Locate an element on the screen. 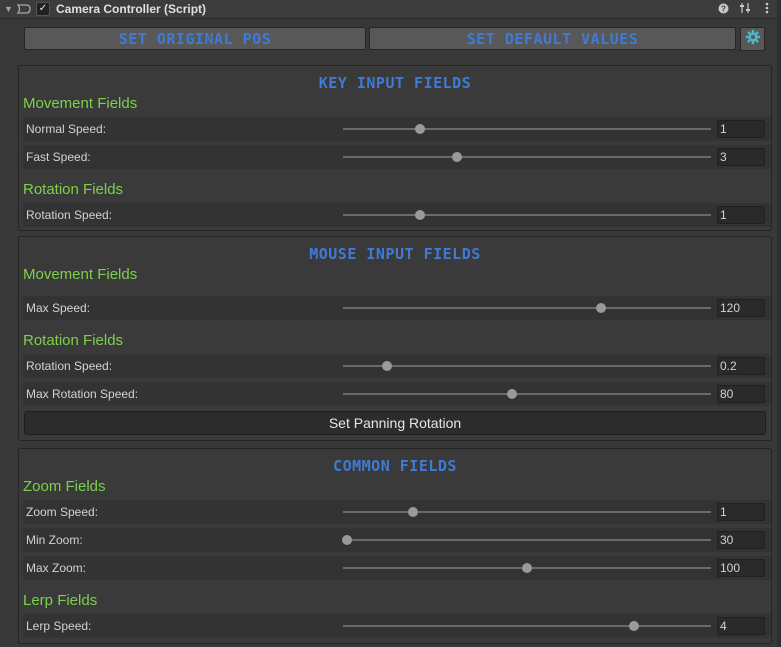 The image size is (781, 647). fast-speed-label: Fast Speed: is located at coordinates (58, 157).